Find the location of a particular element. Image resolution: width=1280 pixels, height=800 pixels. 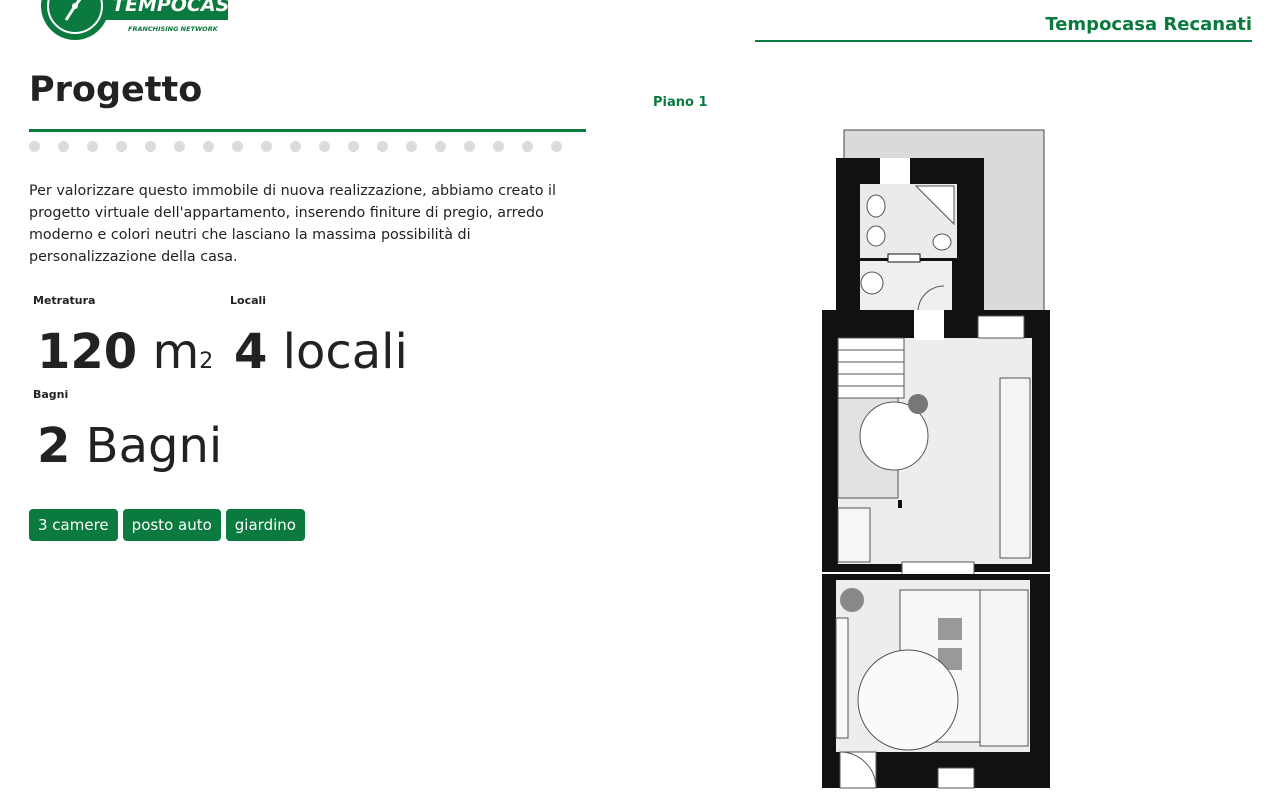

metratura-unit: m is located at coordinates (176, 352).